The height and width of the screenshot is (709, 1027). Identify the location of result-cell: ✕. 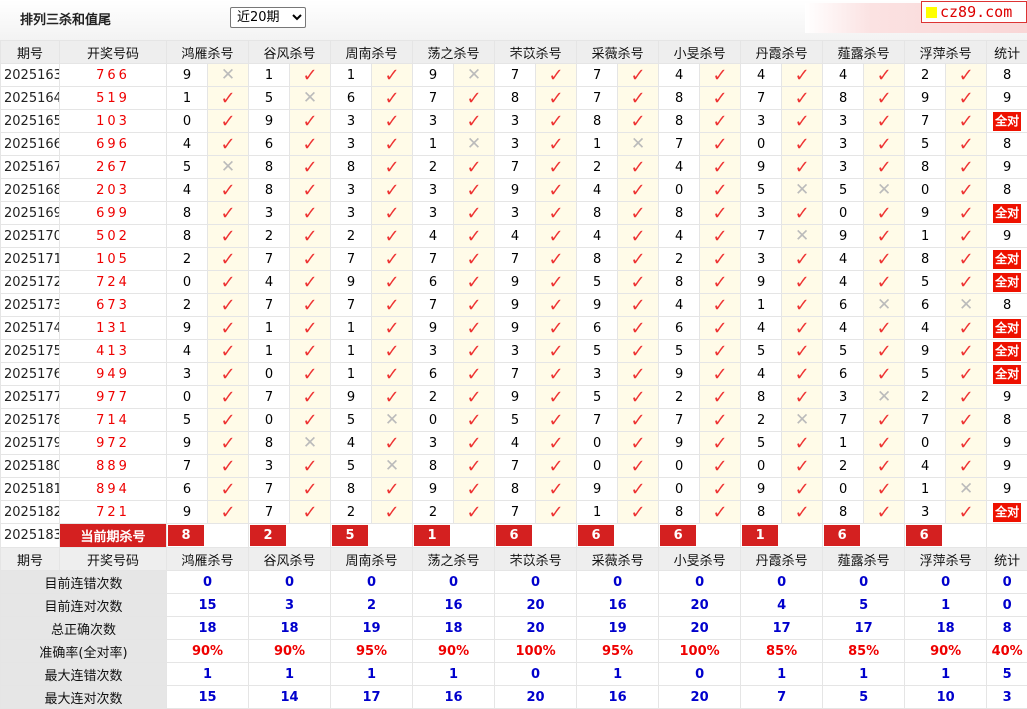
(802, 190).